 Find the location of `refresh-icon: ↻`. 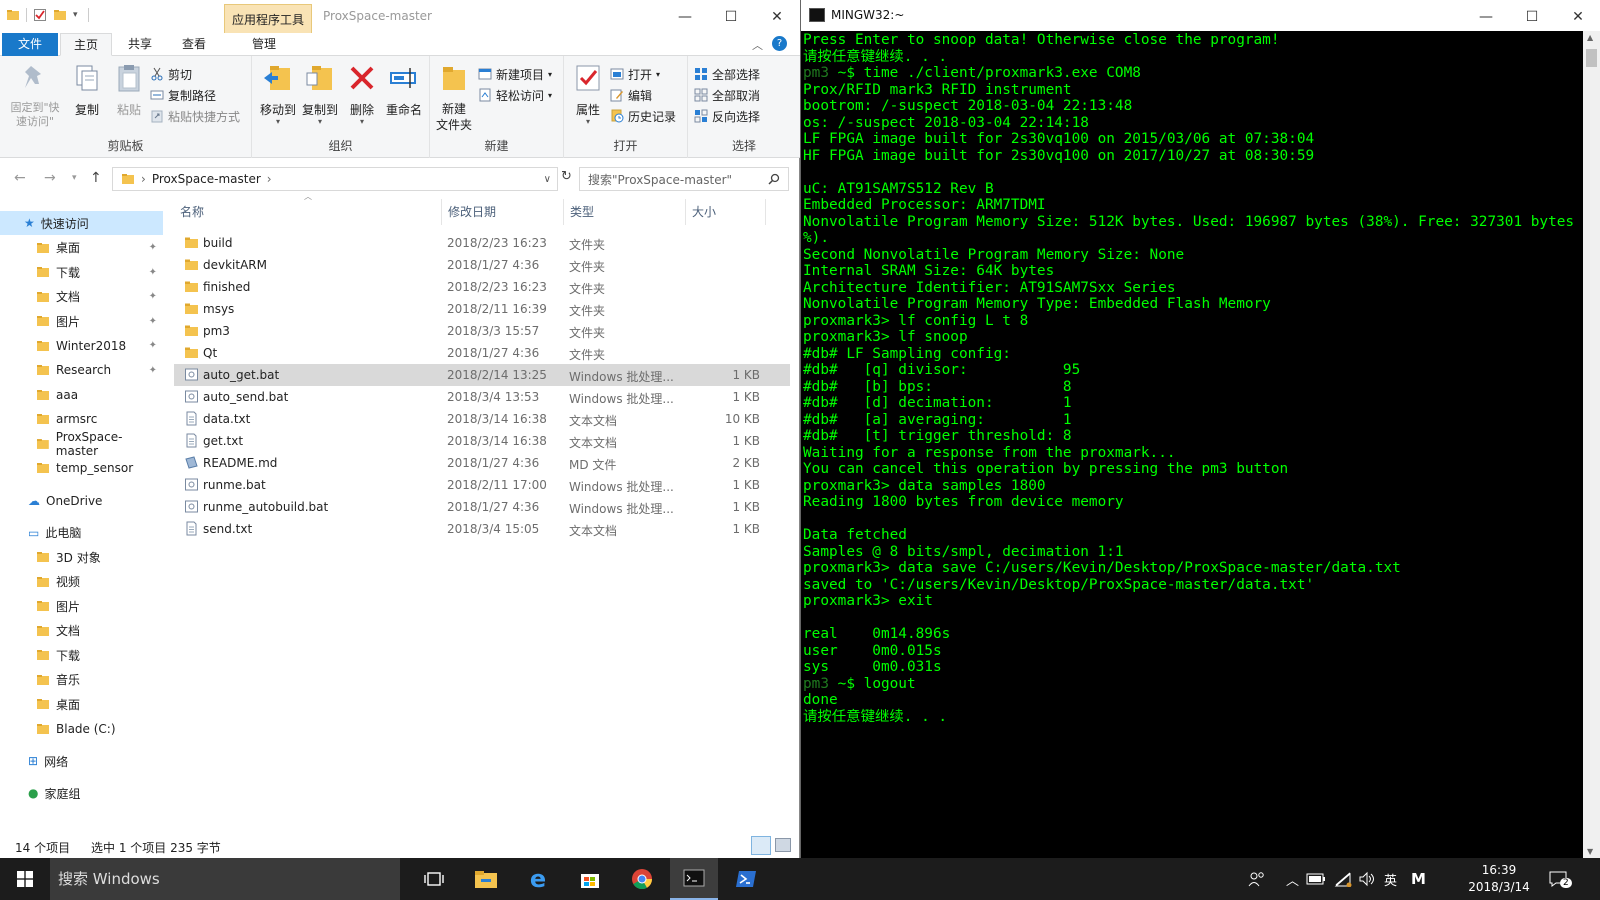

refresh-icon: ↻ is located at coordinates (566, 176).